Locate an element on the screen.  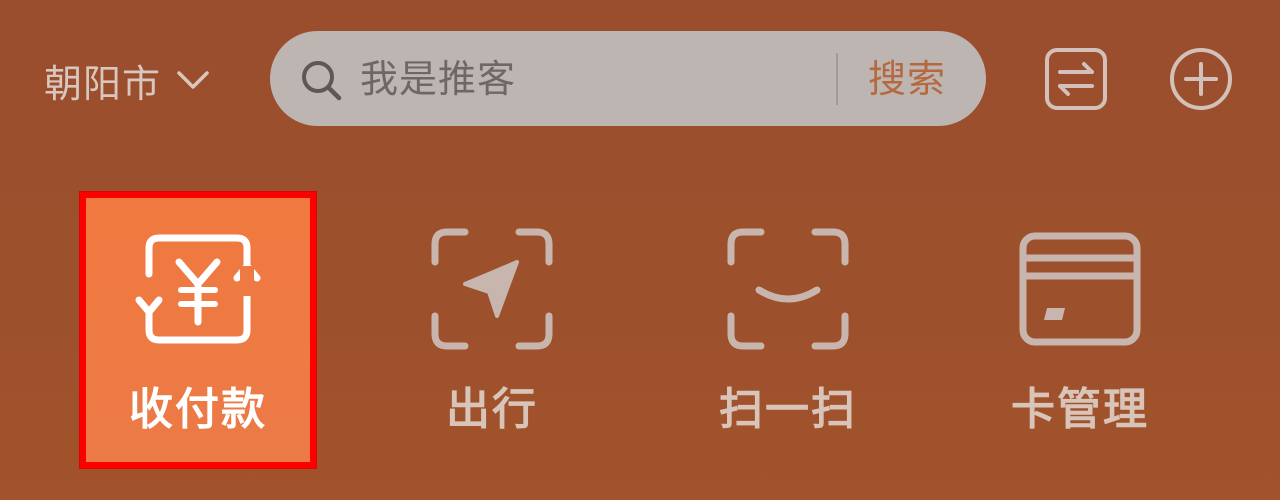
city-selector: 朝阳市 is located at coordinates (127, 80).